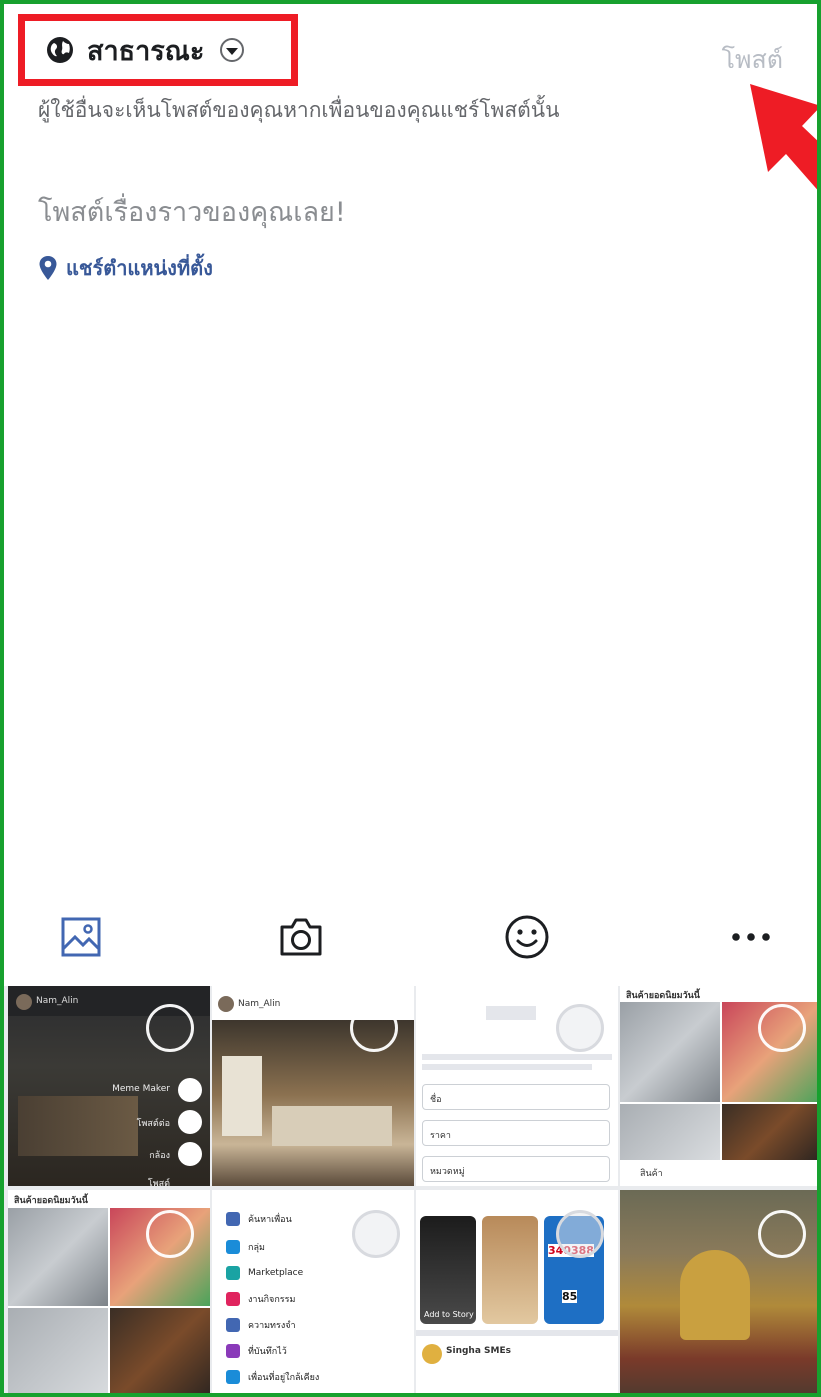 The height and width of the screenshot is (1397, 821). Describe the element at coordinates (141, 1089) in the screenshot. I see `menu-label: Meme Maker` at that location.